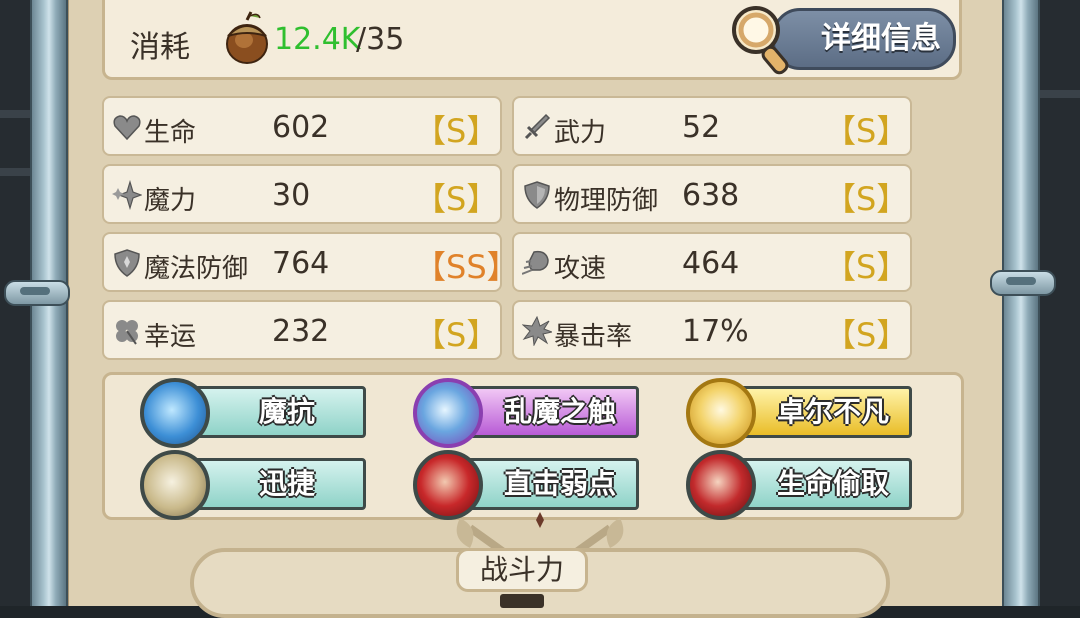 This screenshot has height=618, width=1080. What do you see at coordinates (317, 39) in the screenshot?
I see `cost-have-amount: 12.4K` at bounding box center [317, 39].